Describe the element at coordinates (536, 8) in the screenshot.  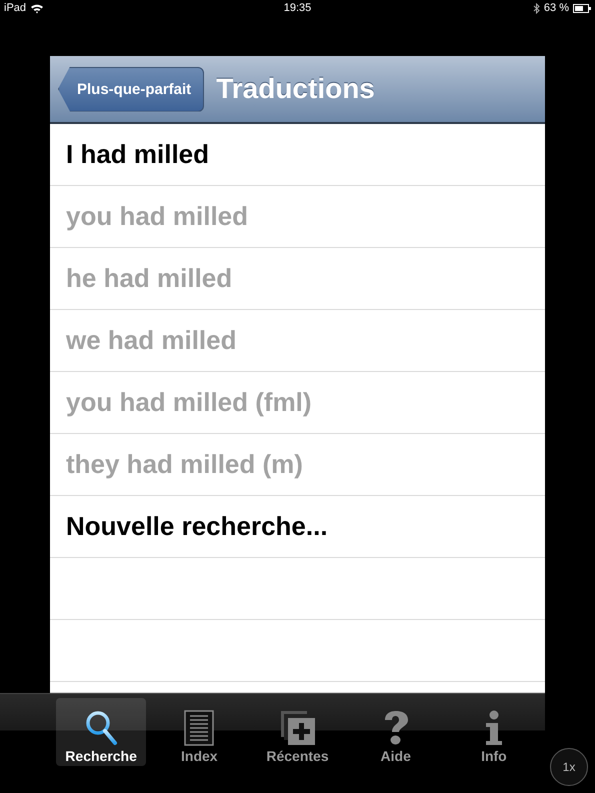
I see `bluetooth-icon` at that location.